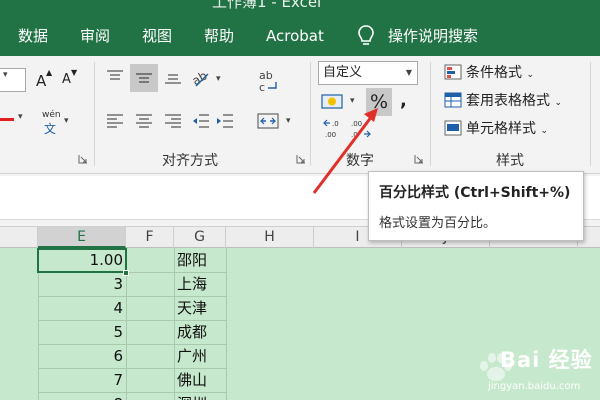 Image resolution: width=600 pixels, height=400 pixels. Describe the element at coordinates (546, 360) in the screenshot. I see `watermark-brand: Bai 经验` at that location.